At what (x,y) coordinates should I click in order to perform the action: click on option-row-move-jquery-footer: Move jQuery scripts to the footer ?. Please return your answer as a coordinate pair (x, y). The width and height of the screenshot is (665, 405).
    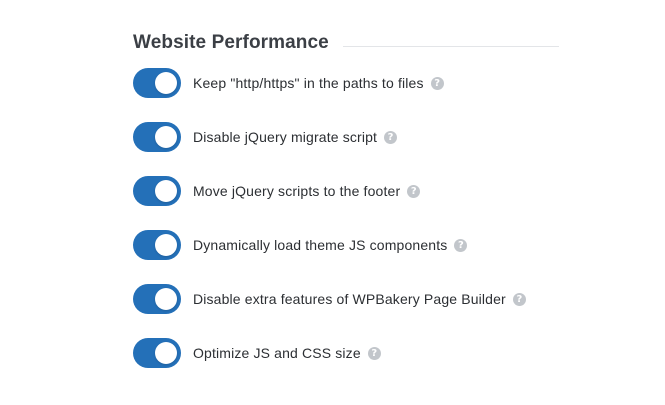
    Looking at the image, I should click on (277, 191).